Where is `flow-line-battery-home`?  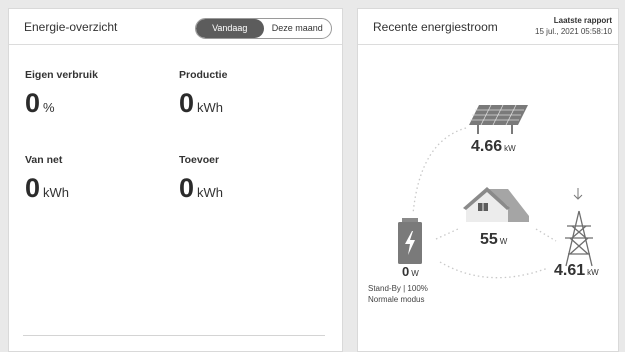
flow-line-battery-home is located at coordinates (447, 234).